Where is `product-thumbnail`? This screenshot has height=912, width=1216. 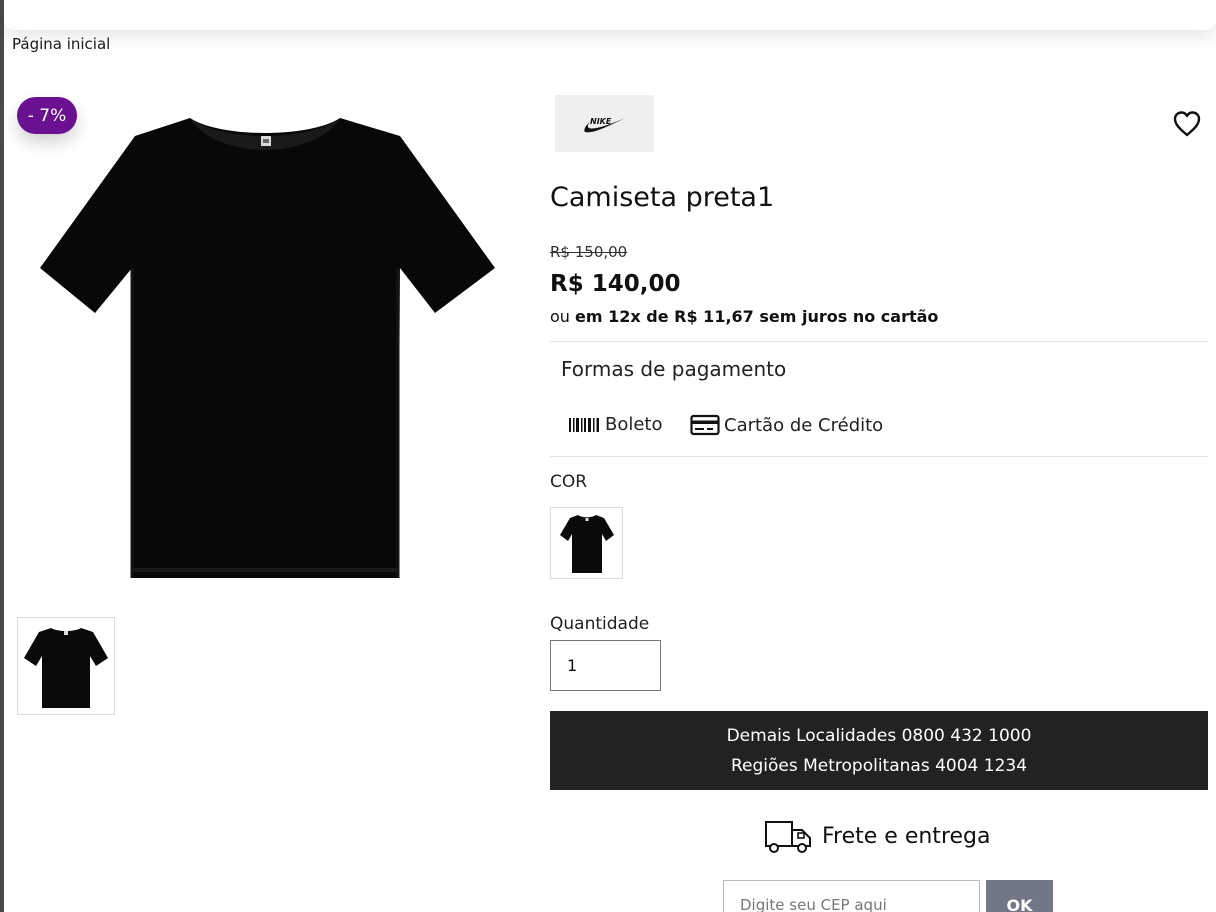 product-thumbnail is located at coordinates (66, 666).